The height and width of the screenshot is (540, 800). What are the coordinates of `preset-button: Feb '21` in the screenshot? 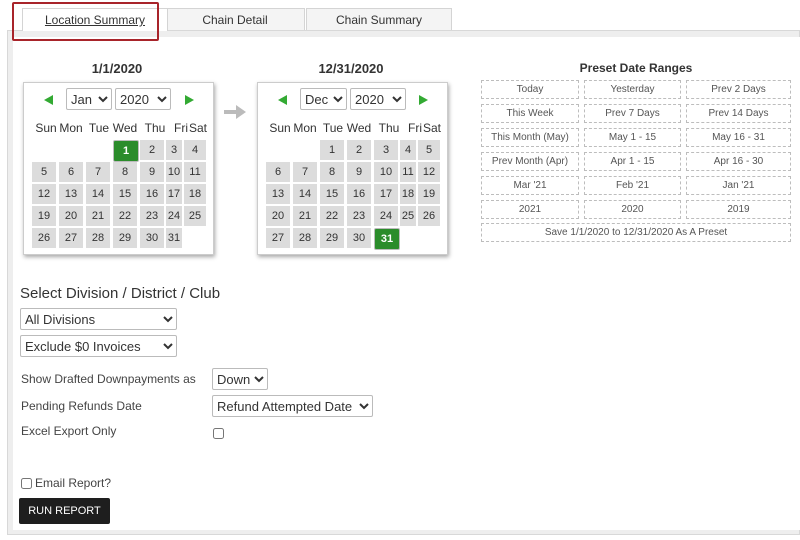 It's located at (632, 185).